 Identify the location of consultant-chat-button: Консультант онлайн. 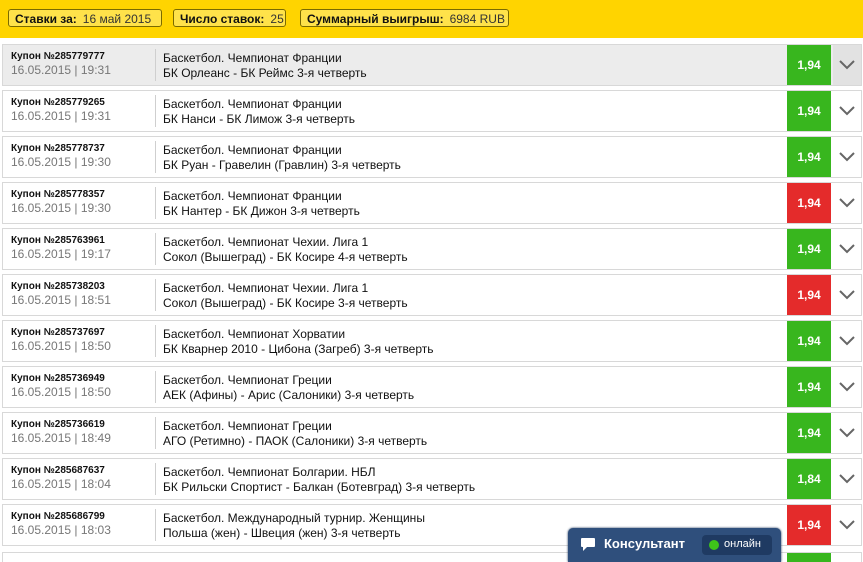
(674, 545).